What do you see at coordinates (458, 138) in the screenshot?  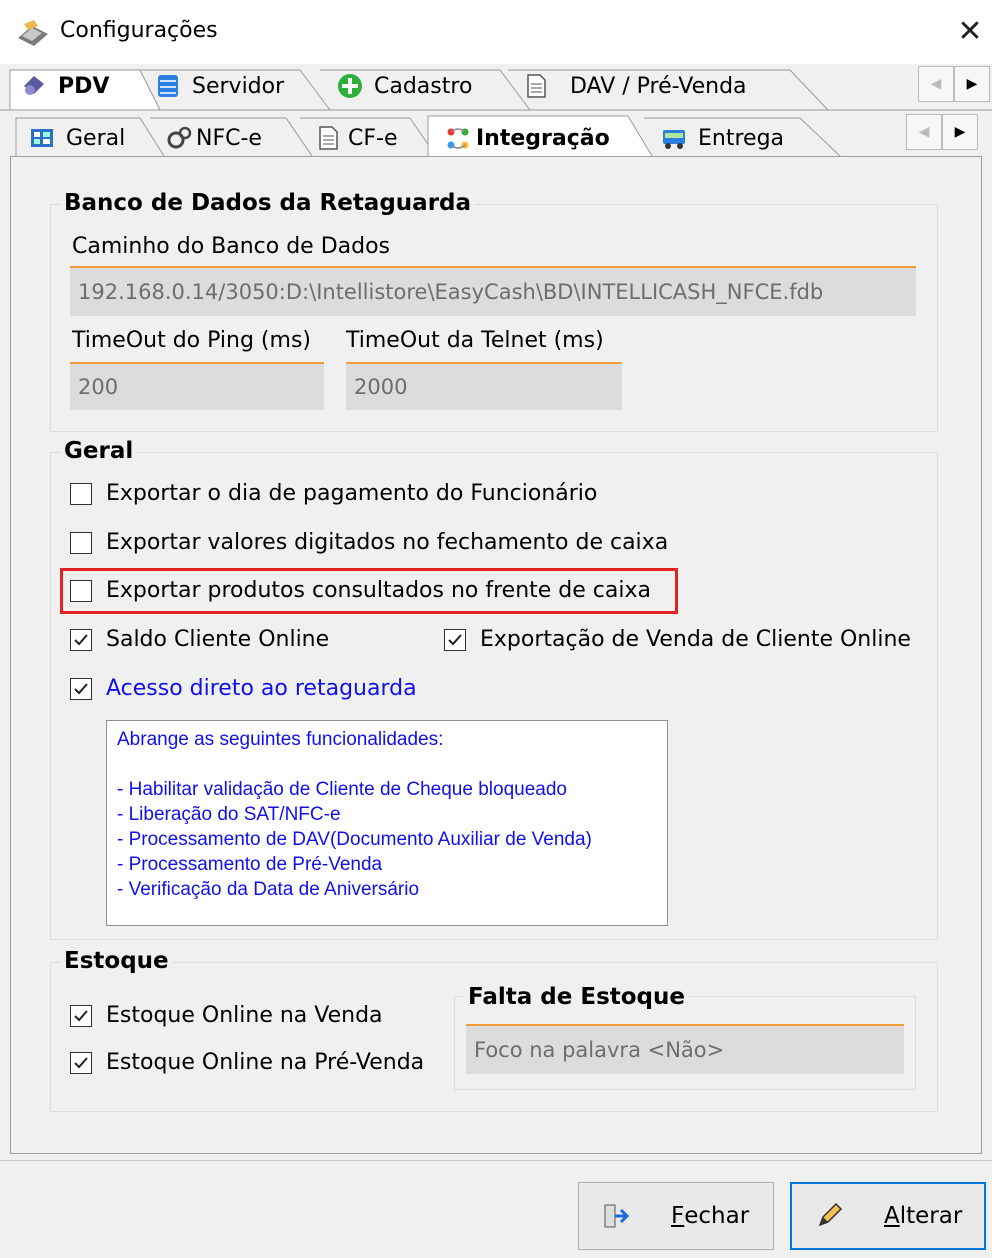 I see `integration-icon` at bounding box center [458, 138].